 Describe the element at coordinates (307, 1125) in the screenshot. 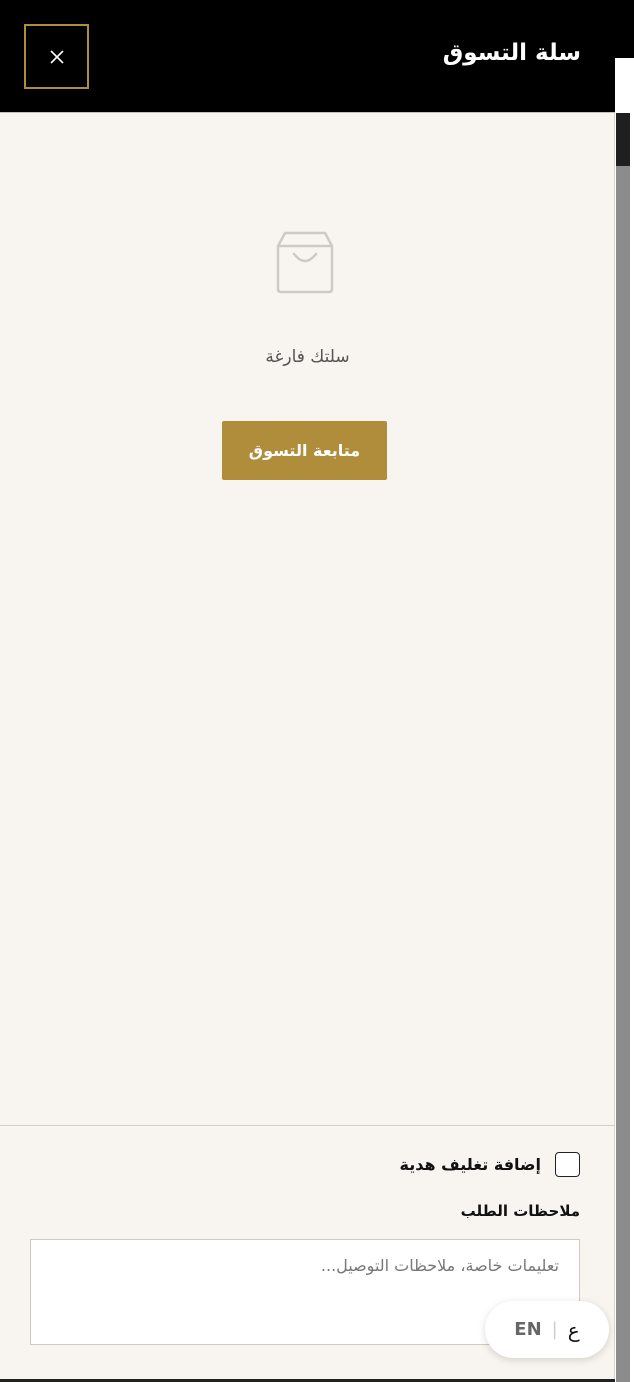

I see `footer-divider` at that location.